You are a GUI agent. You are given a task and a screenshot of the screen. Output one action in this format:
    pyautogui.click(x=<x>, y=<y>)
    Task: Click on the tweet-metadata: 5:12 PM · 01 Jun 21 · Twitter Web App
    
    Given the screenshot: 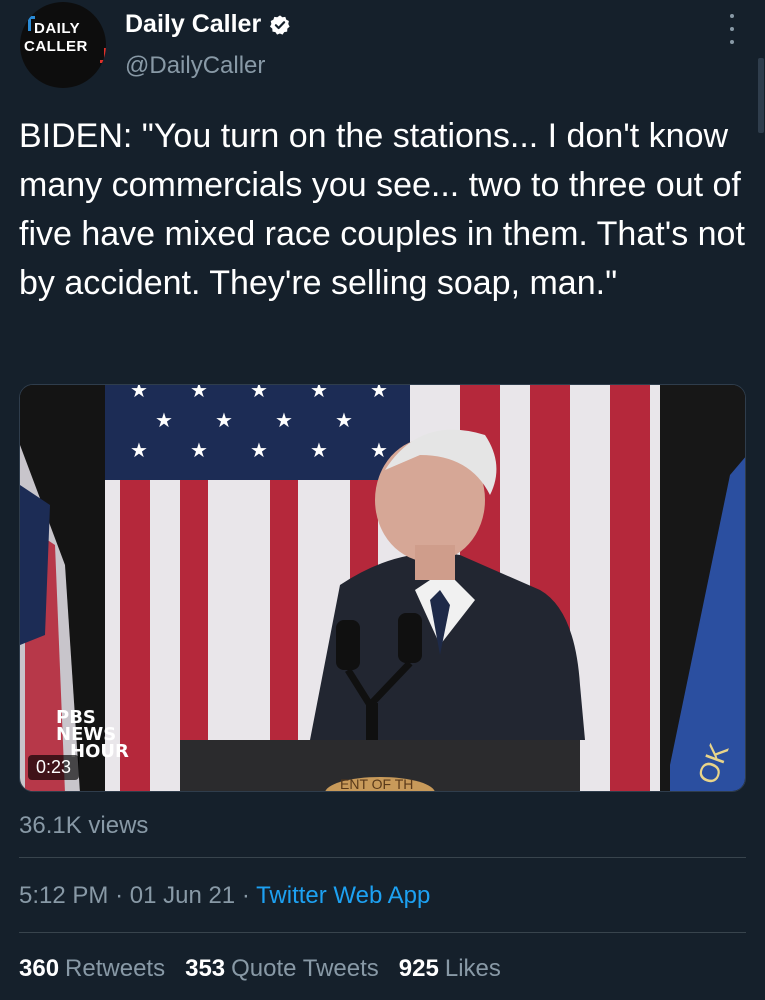 What is the action you would take?
    pyautogui.click(x=224, y=896)
    